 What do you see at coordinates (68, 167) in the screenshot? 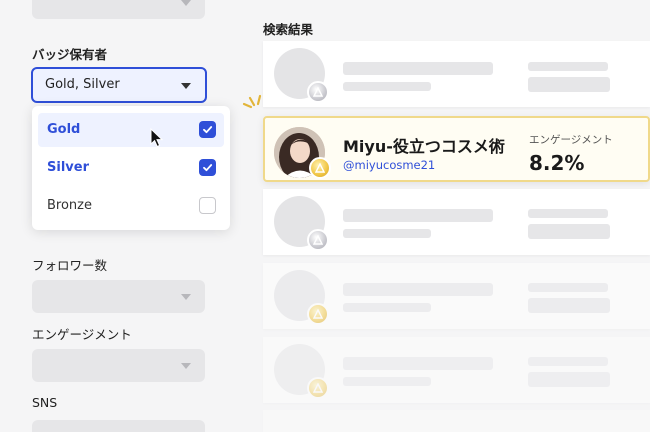
I see `badge-option-label: Silver` at bounding box center [68, 167].